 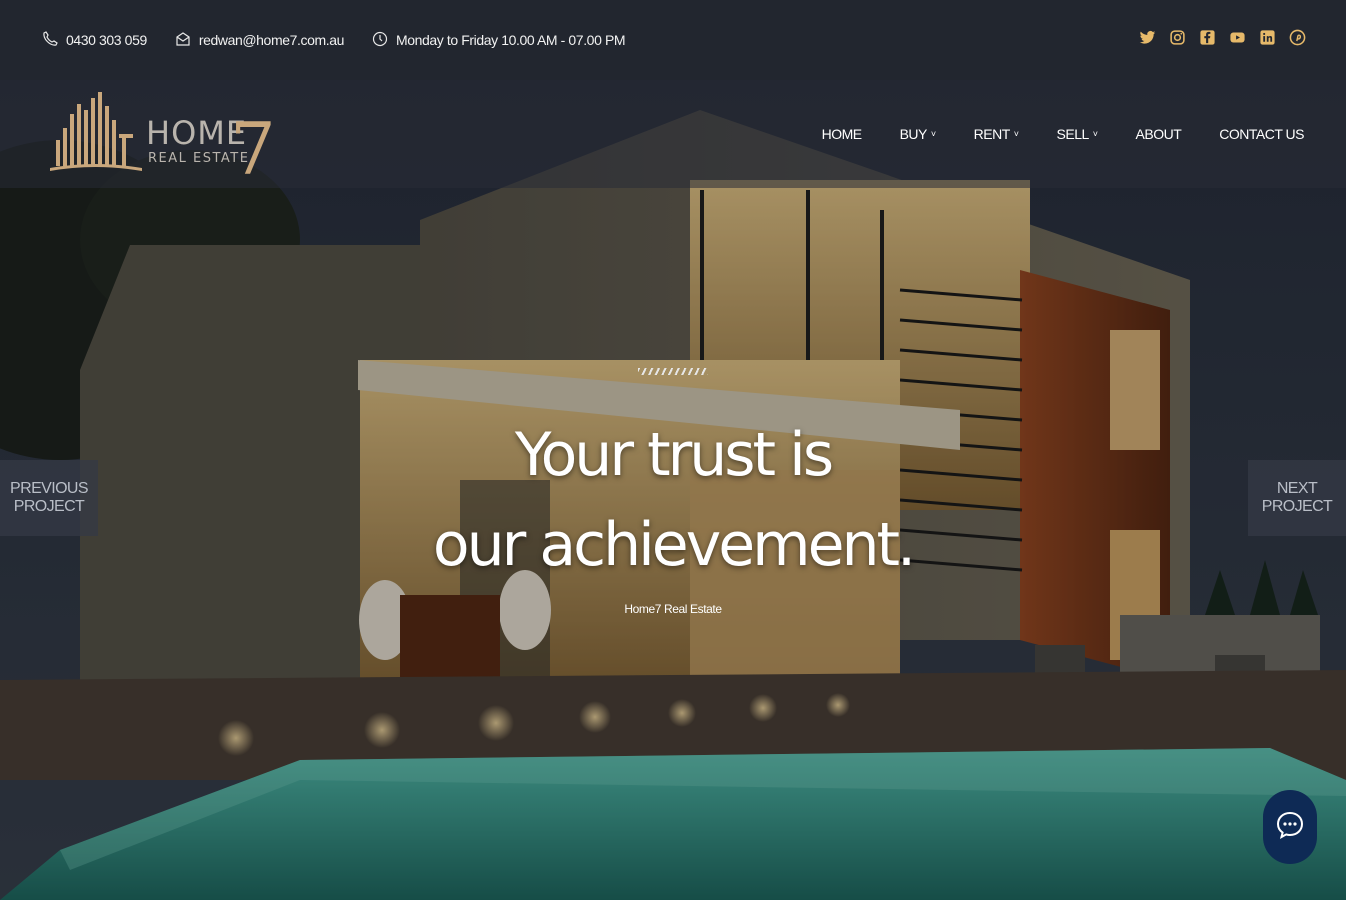 What do you see at coordinates (1237, 37) in the screenshot?
I see `youtube-icon` at bounding box center [1237, 37].